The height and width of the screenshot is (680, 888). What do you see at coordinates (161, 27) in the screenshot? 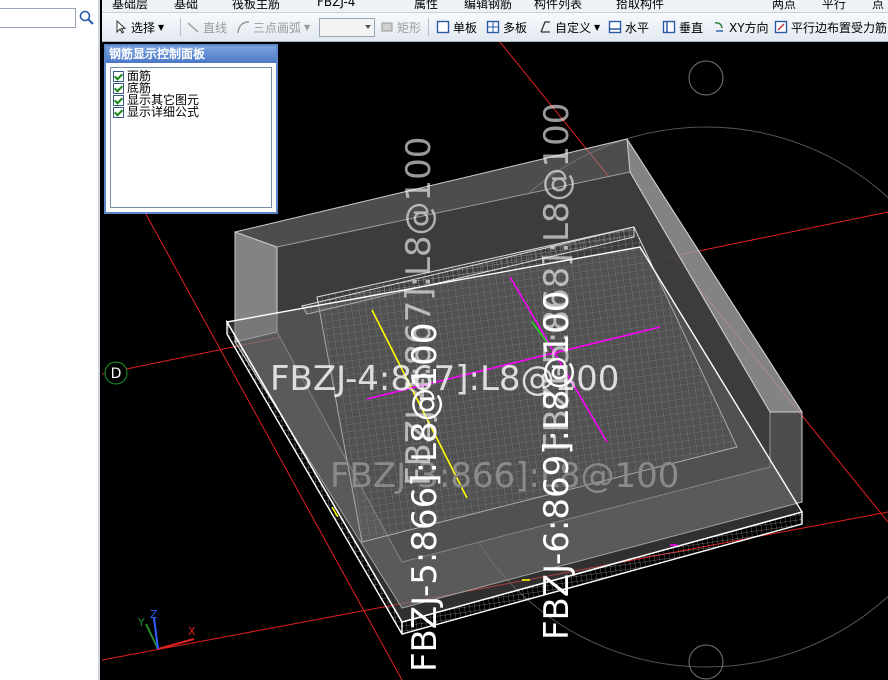
I see `select-dropdown-icon: ▼` at bounding box center [161, 27].